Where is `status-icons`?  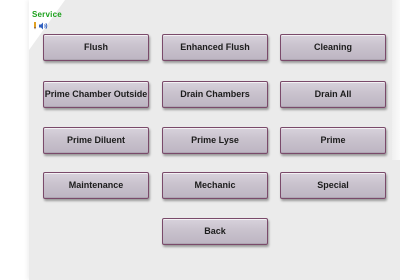
status-icons is located at coordinates (40, 26).